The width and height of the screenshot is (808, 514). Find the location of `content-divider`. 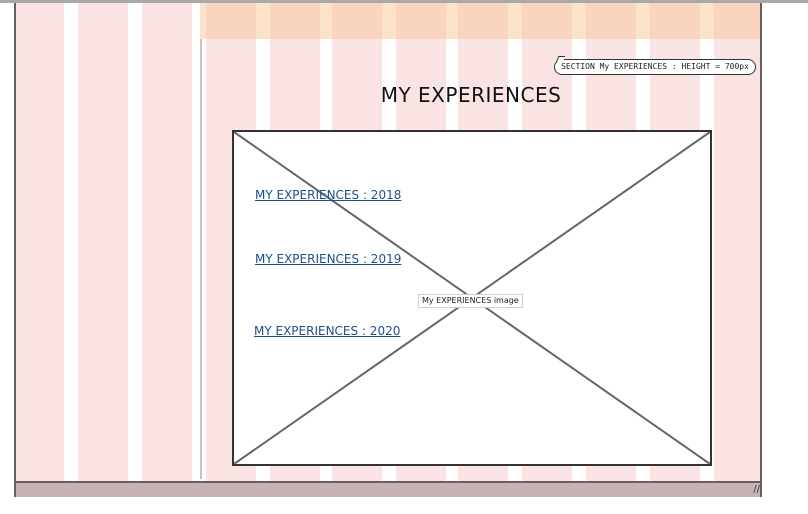

content-divider is located at coordinates (201, 259).